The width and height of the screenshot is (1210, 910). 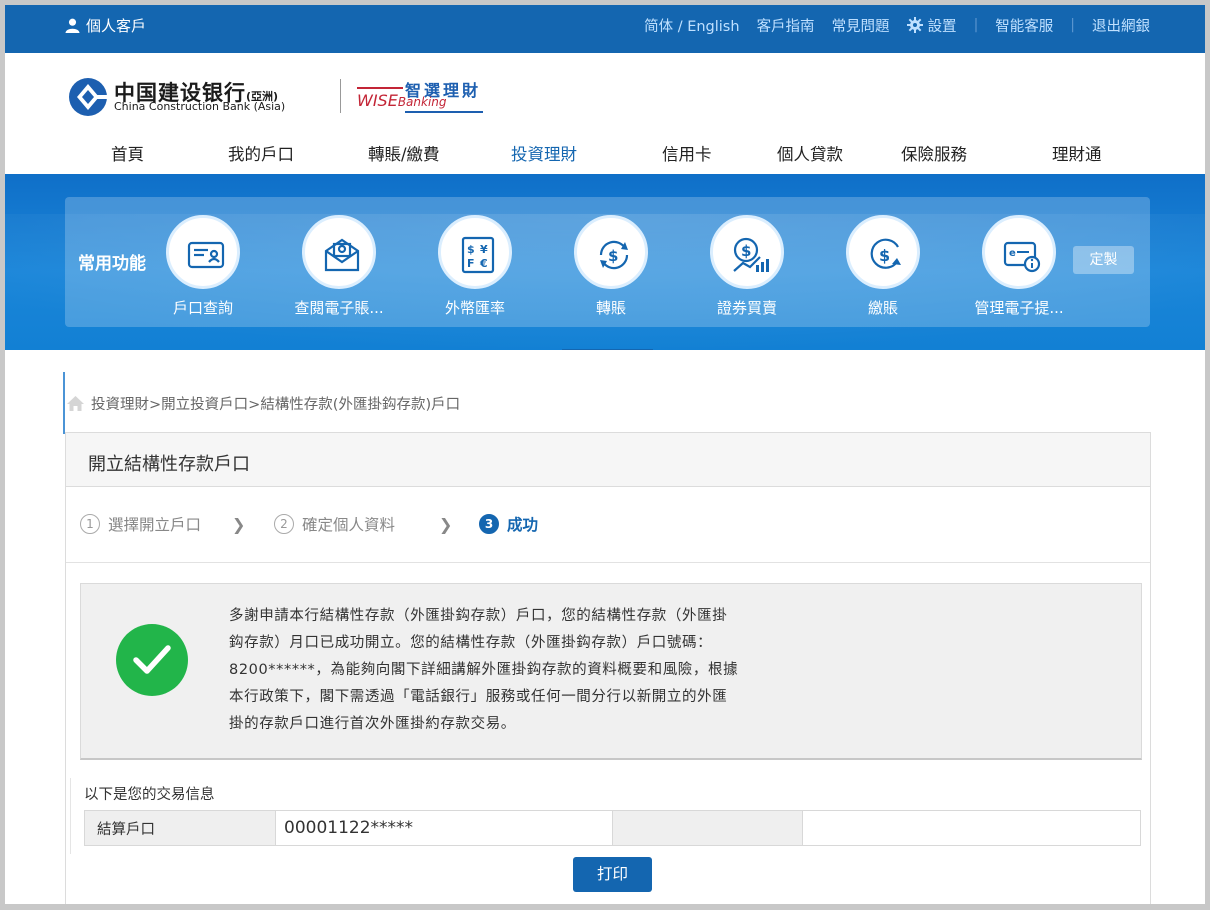 What do you see at coordinates (339, 252) in the screenshot?
I see `mail-statement-icon` at bounding box center [339, 252].